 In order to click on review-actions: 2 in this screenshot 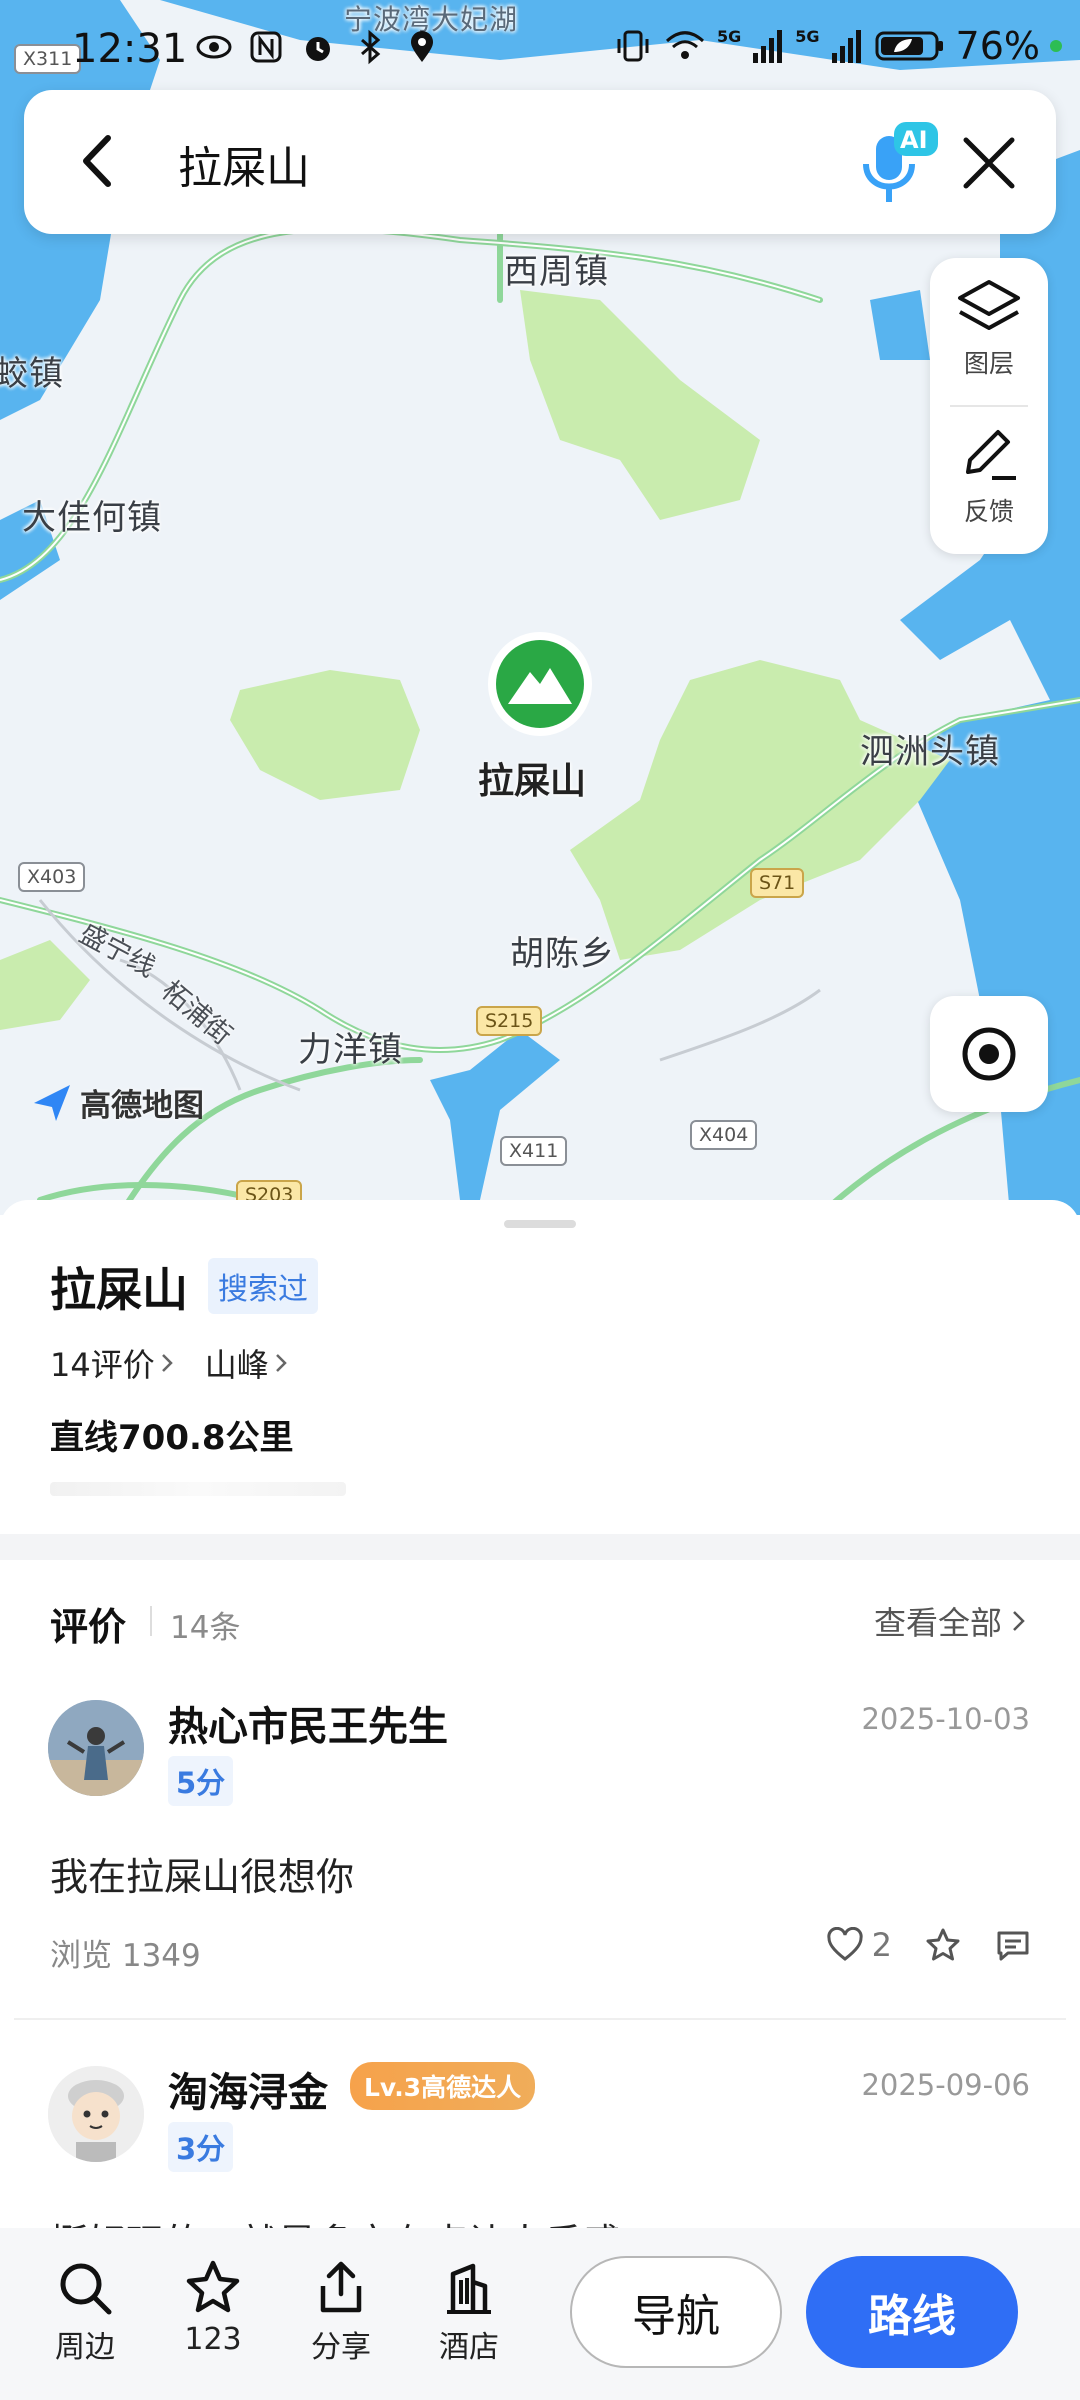, I will do `click(929, 1945)`.